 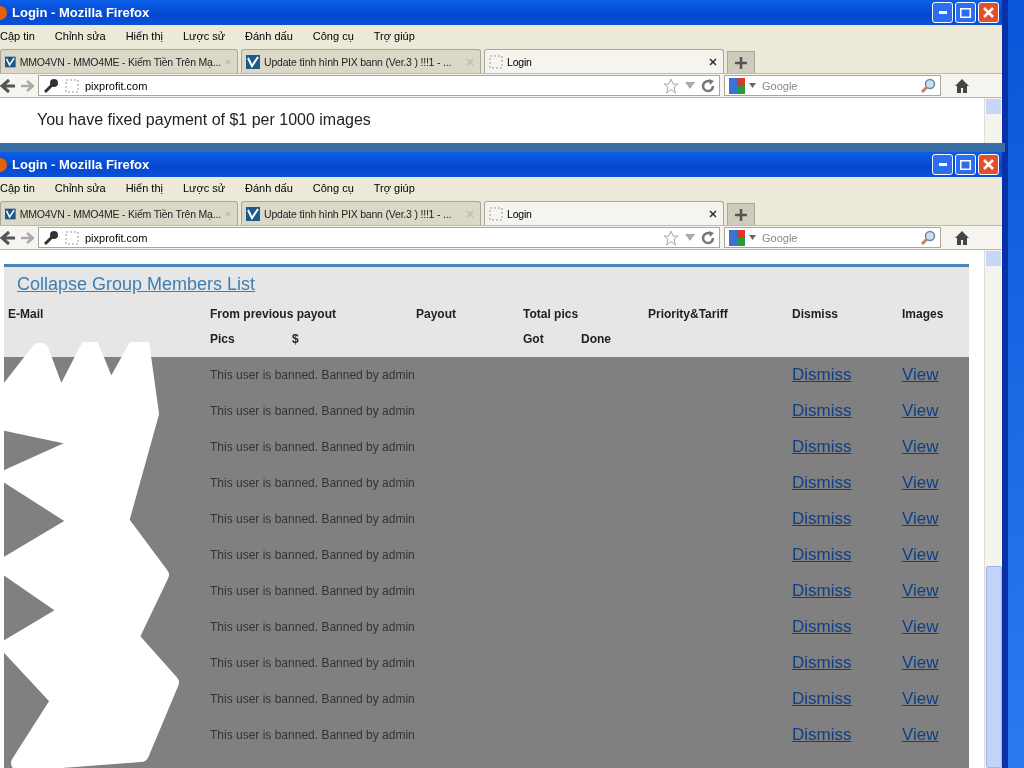 What do you see at coordinates (295, 338) in the screenshot?
I see `column-subheader: $` at bounding box center [295, 338].